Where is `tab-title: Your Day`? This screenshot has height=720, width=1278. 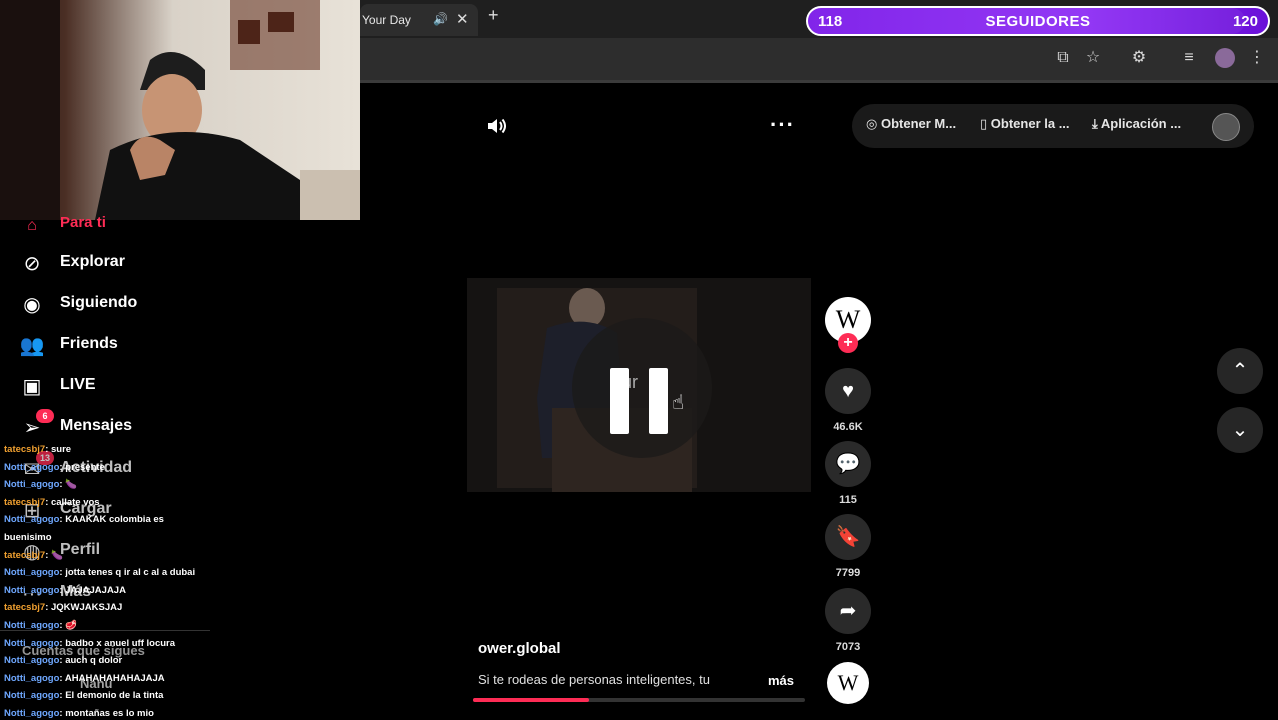 tab-title: Your Day is located at coordinates (386, 20).